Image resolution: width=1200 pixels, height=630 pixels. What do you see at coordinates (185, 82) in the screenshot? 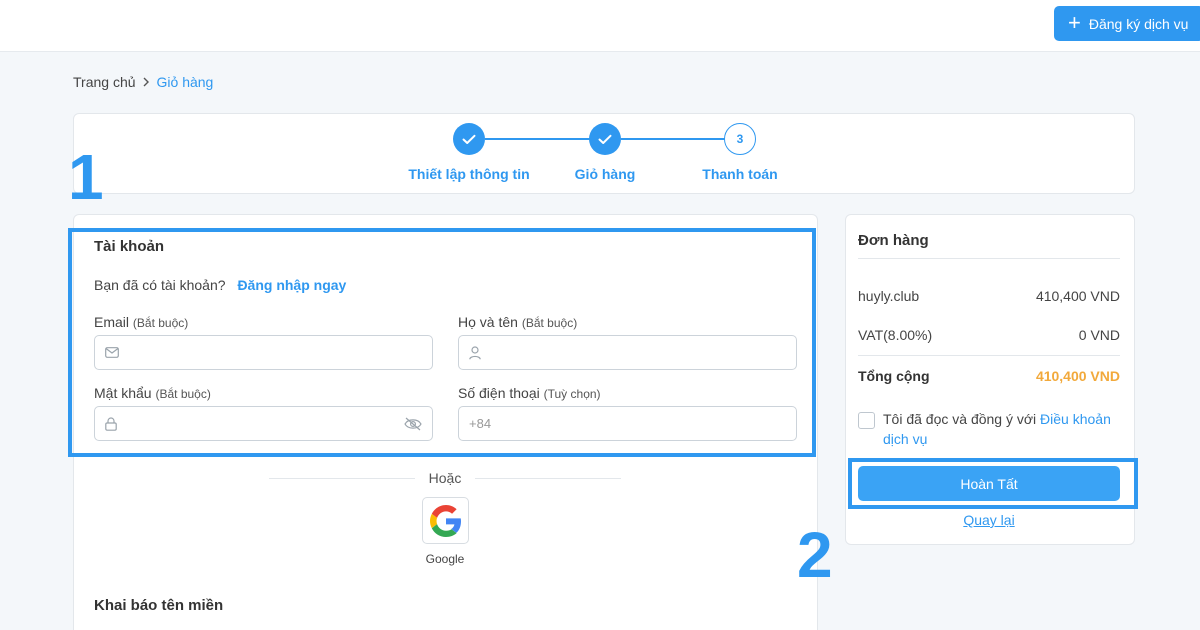
I see `breadcrumb-current: Giỏ hàng` at bounding box center [185, 82].